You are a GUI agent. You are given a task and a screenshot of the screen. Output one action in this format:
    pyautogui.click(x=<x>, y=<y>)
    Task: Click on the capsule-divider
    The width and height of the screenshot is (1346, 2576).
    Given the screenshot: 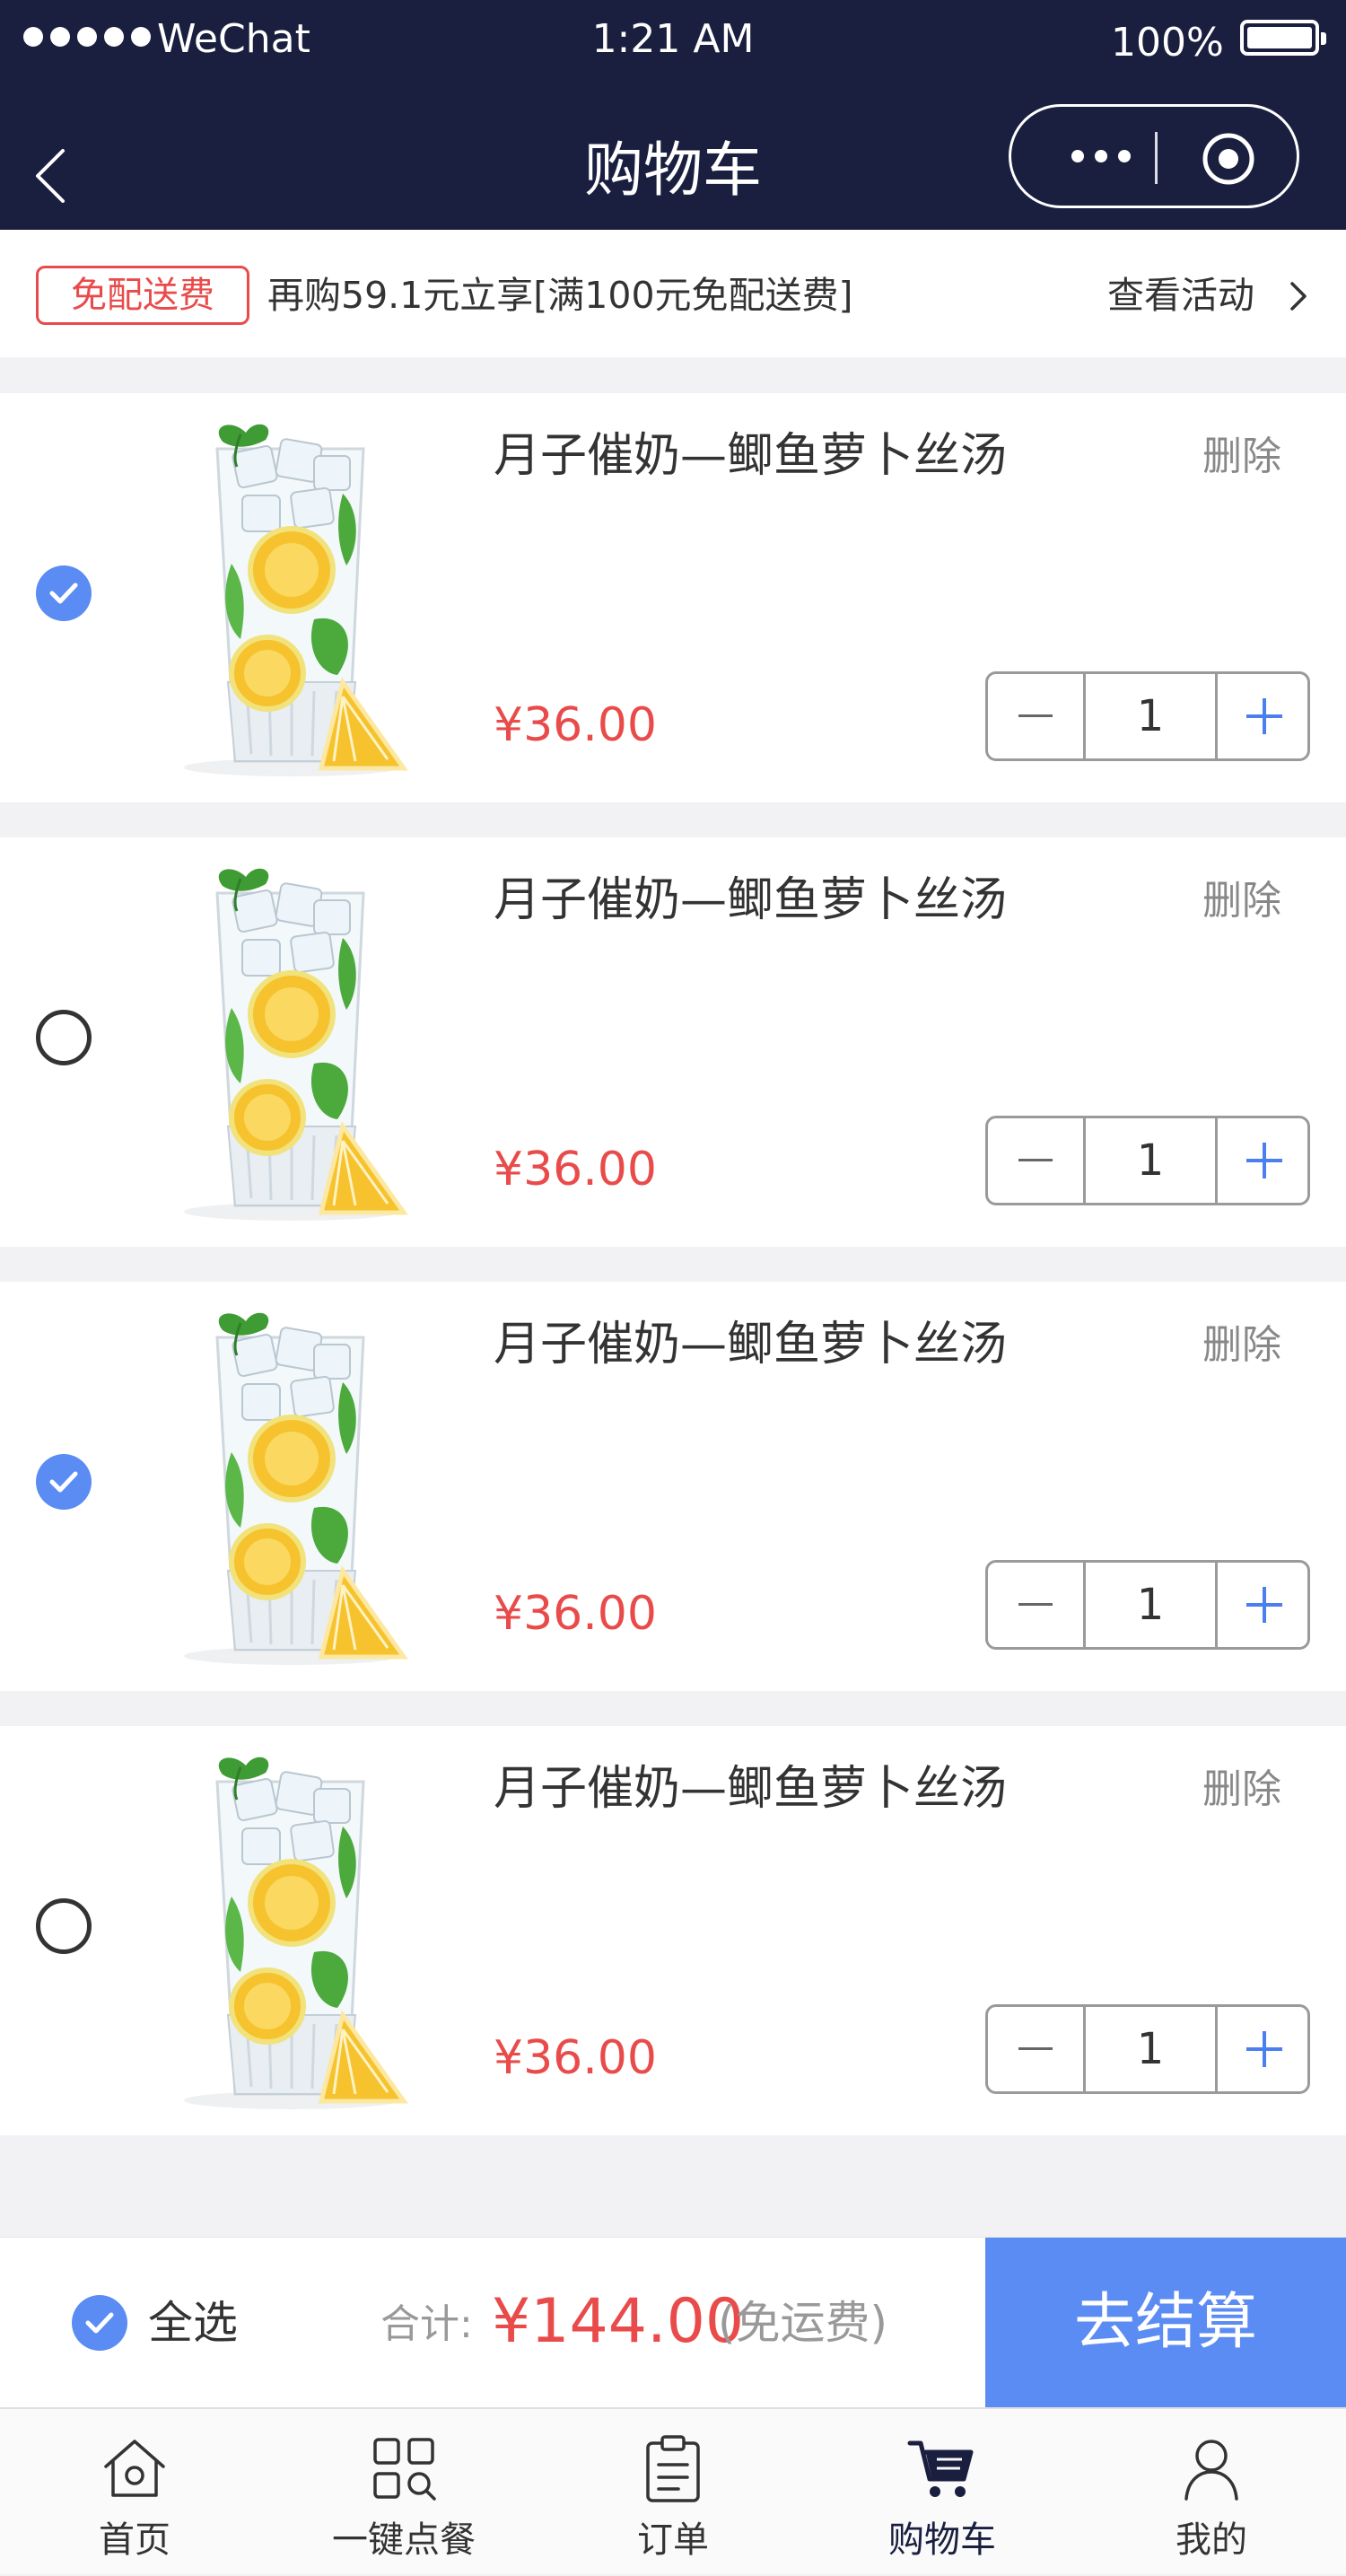 What is the action you would take?
    pyautogui.click(x=1156, y=158)
    